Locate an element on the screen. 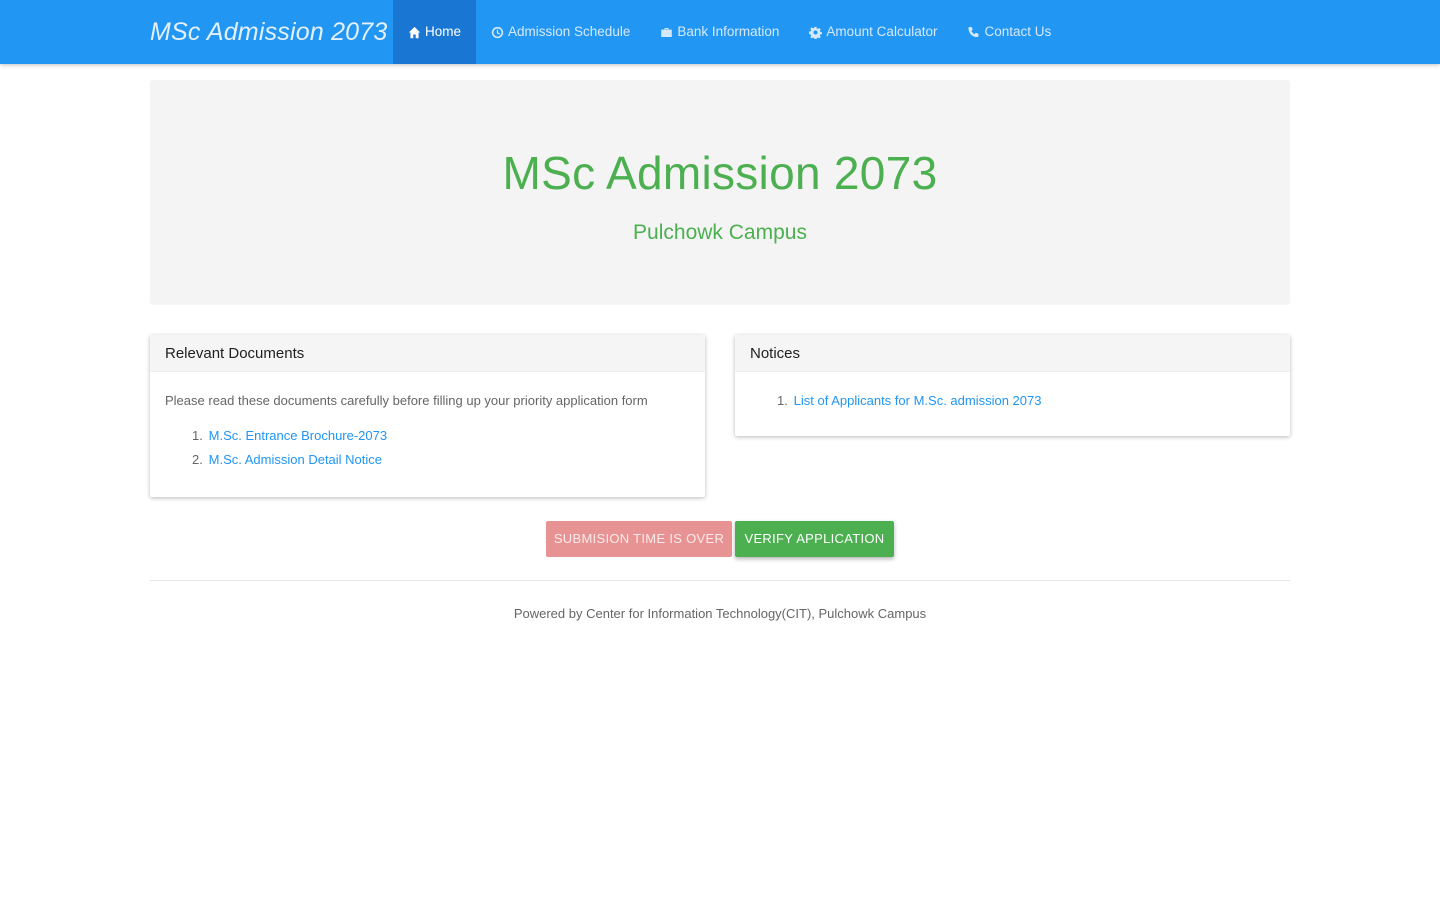  nav-item-label: Bank Information is located at coordinates (728, 31).